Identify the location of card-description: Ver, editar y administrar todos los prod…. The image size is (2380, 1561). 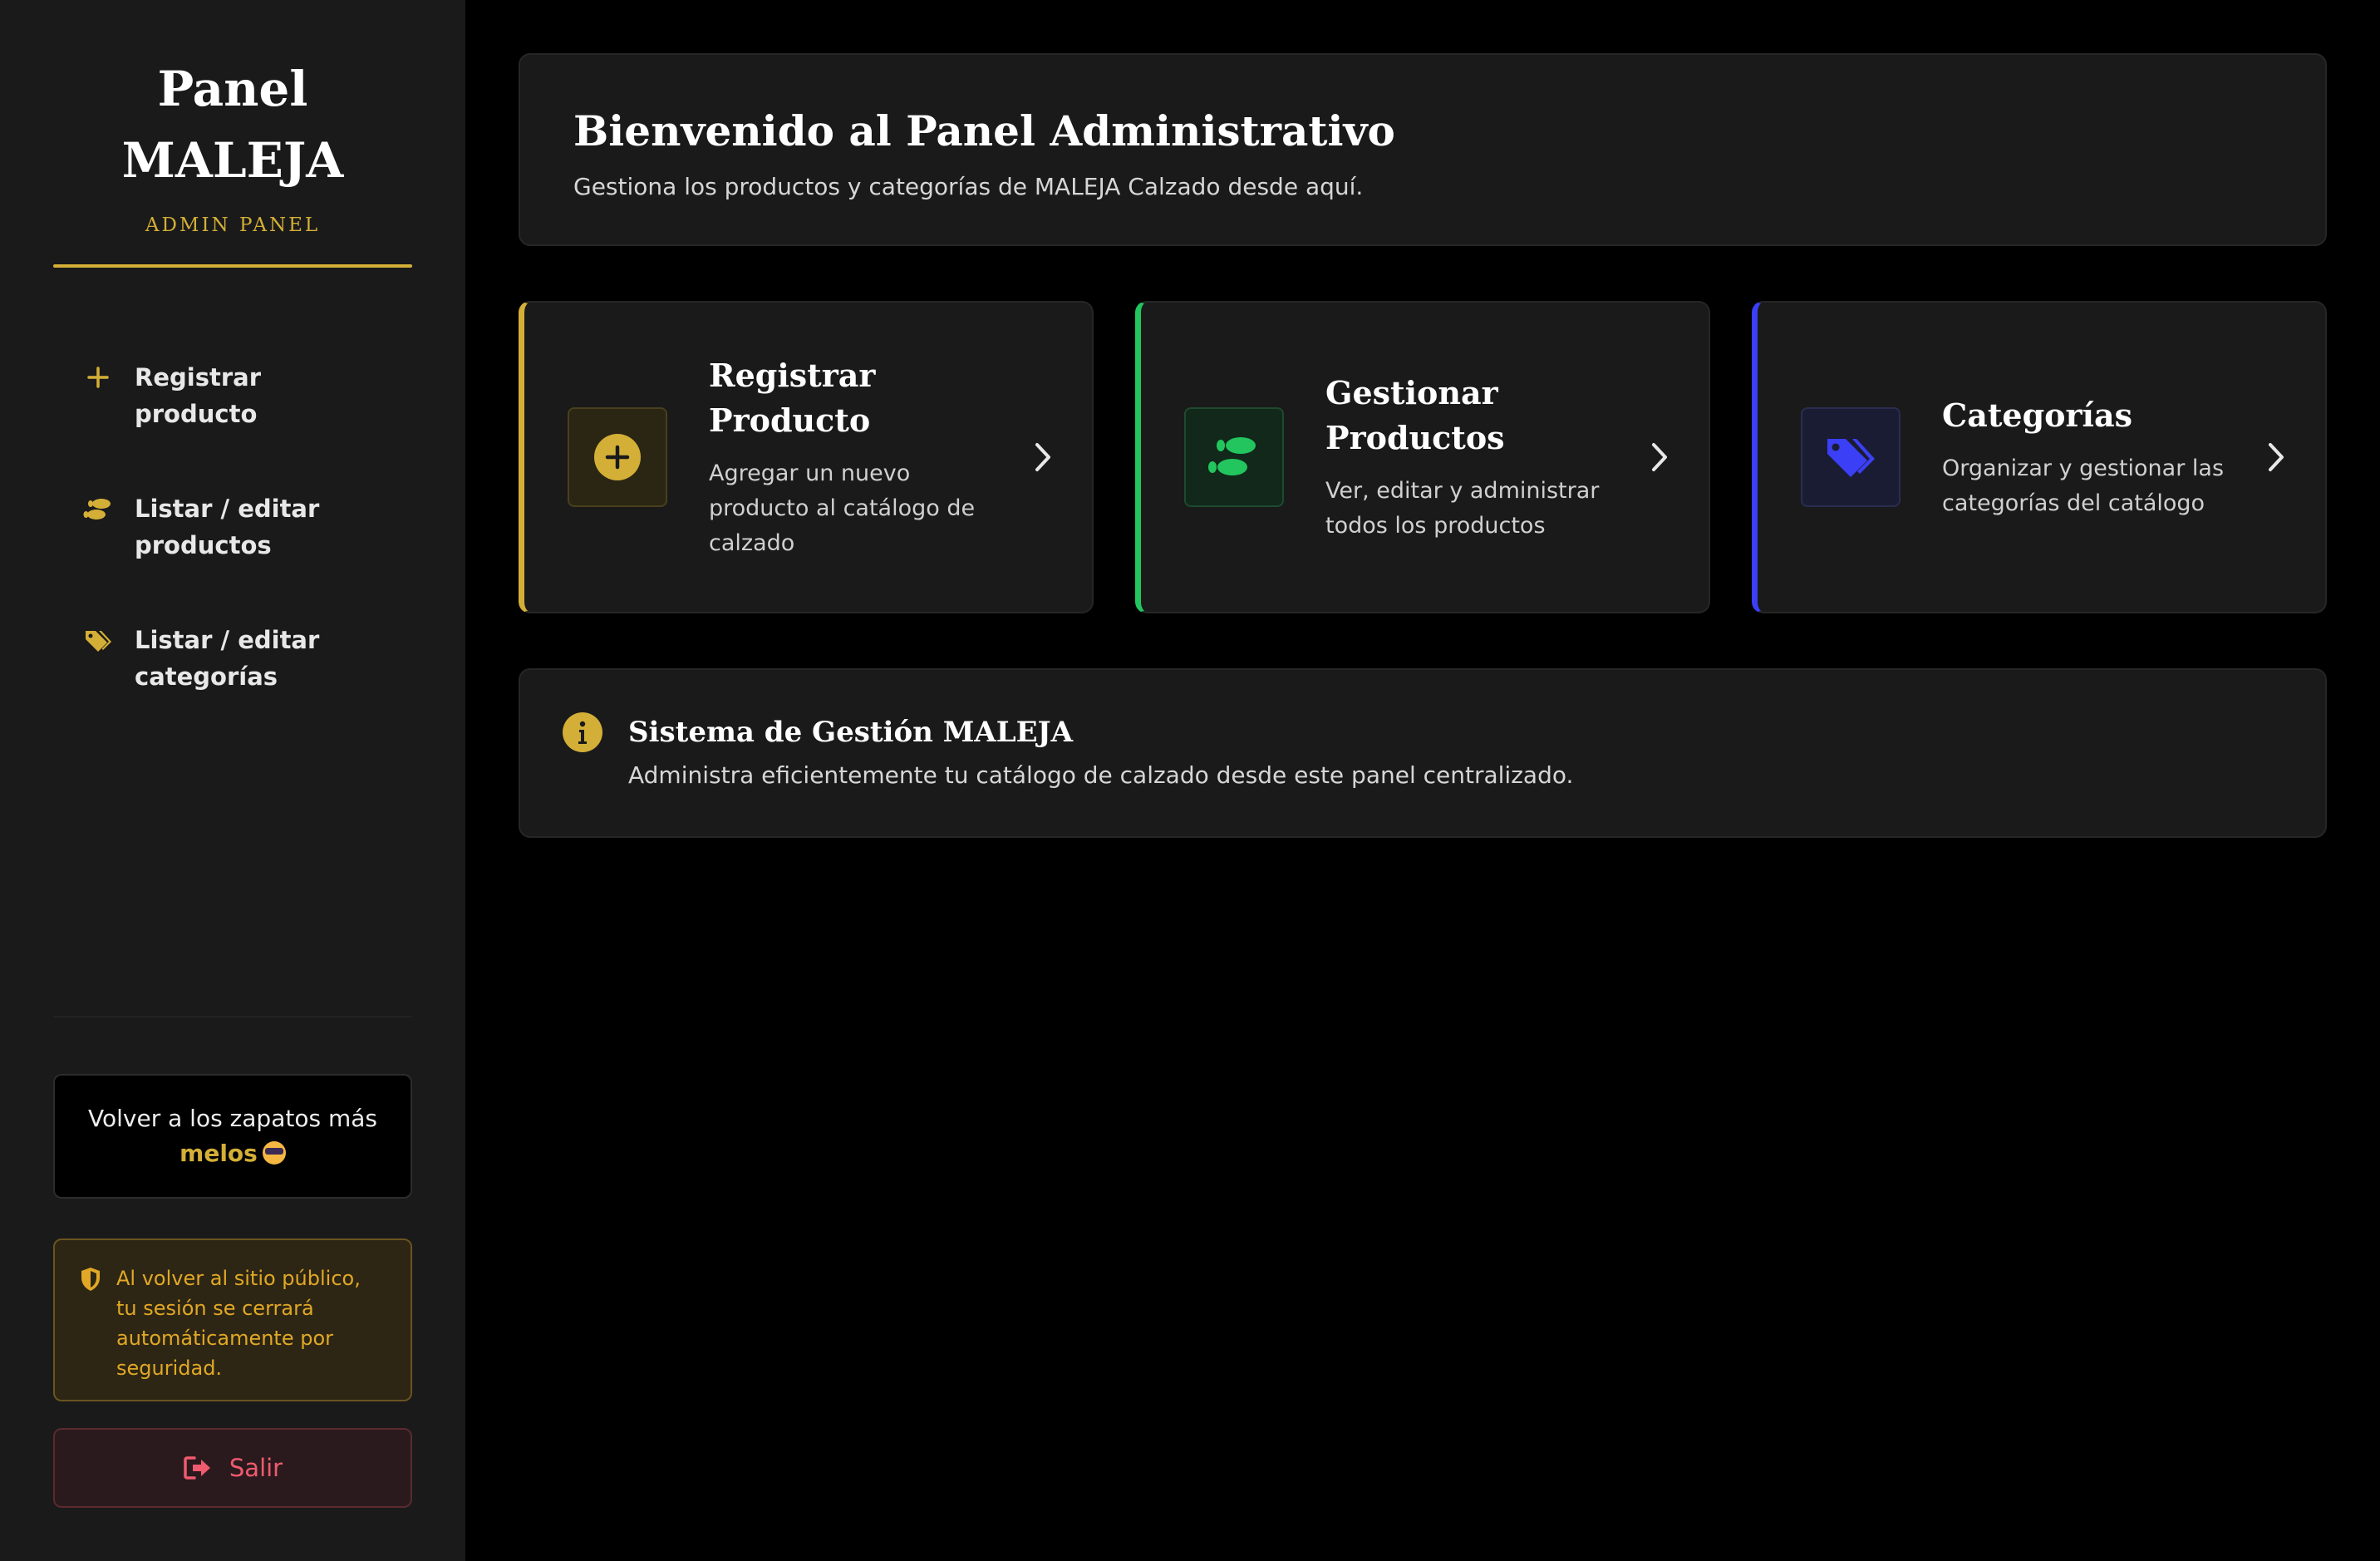
(1462, 509).